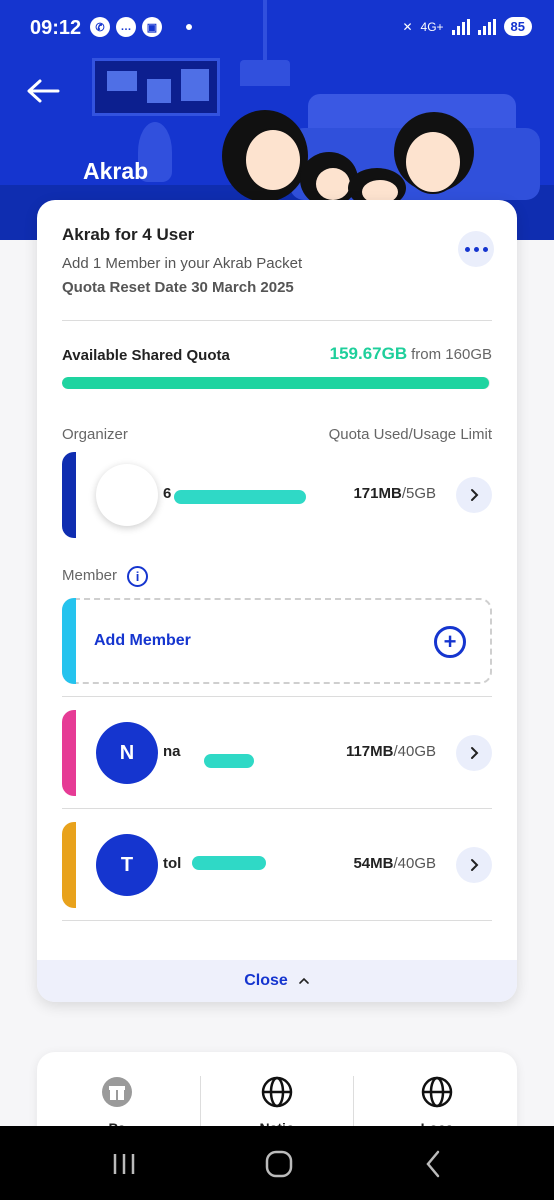 The width and height of the screenshot is (554, 1200). What do you see at coordinates (450, 642) in the screenshot?
I see `plus-circle-icon: +` at bounding box center [450, 642].